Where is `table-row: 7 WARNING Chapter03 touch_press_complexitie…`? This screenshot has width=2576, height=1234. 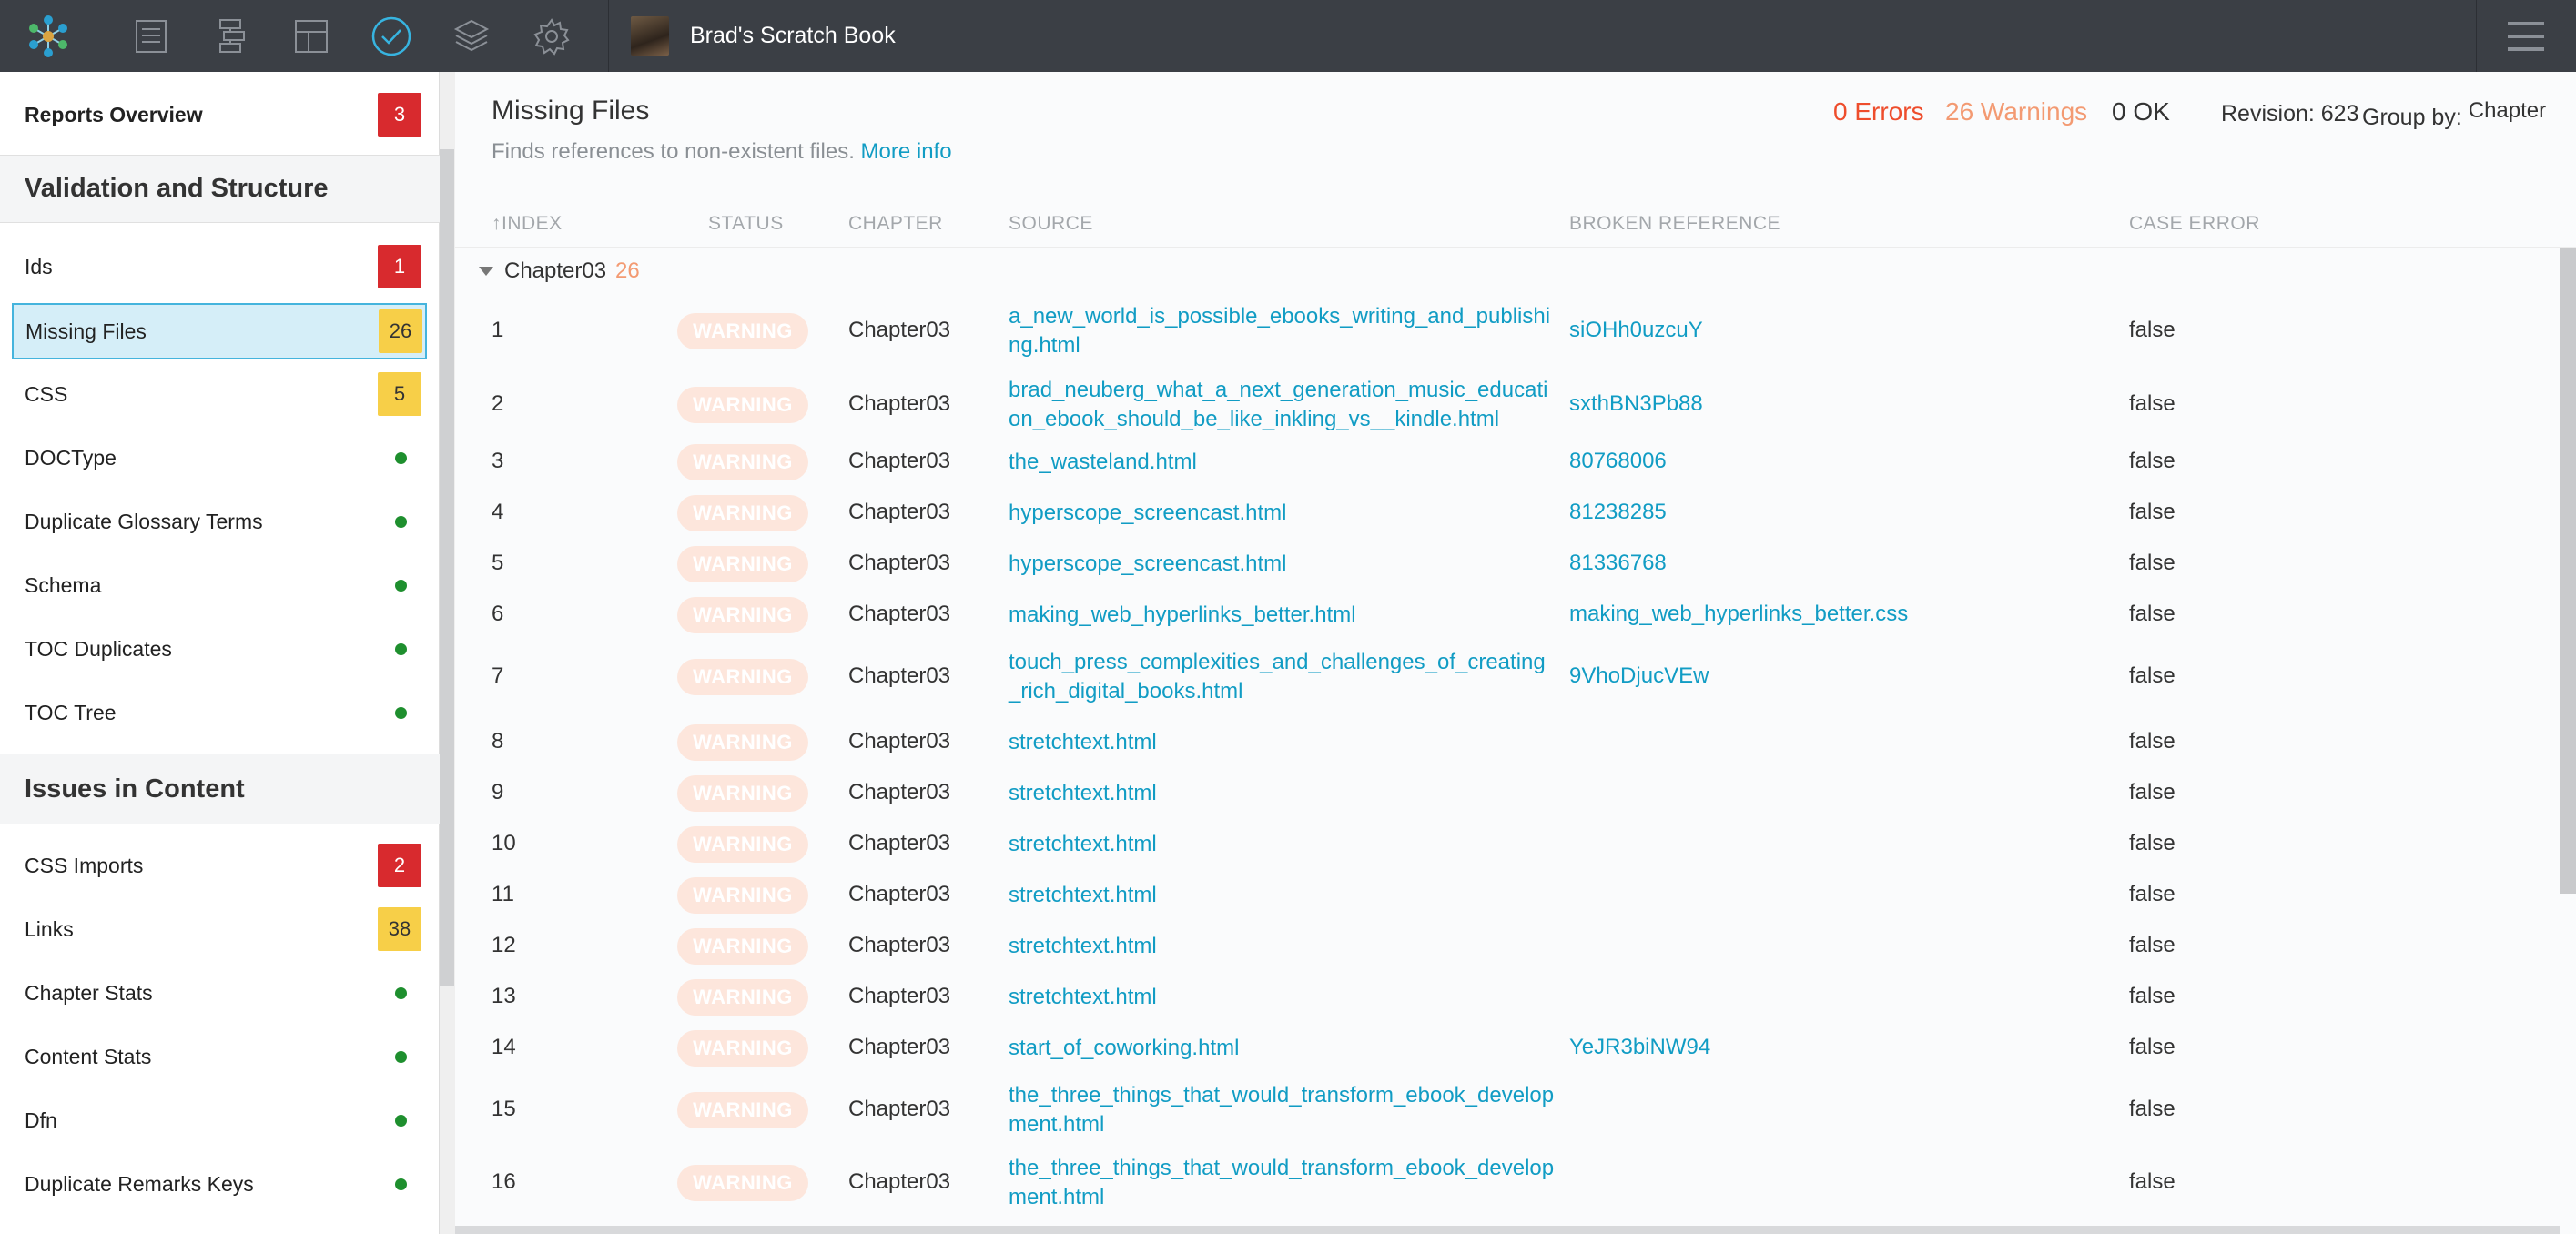 table-row: 7 WARNING Chapter03 touch_press_complexitie… is located at coordinates (1515, 677).